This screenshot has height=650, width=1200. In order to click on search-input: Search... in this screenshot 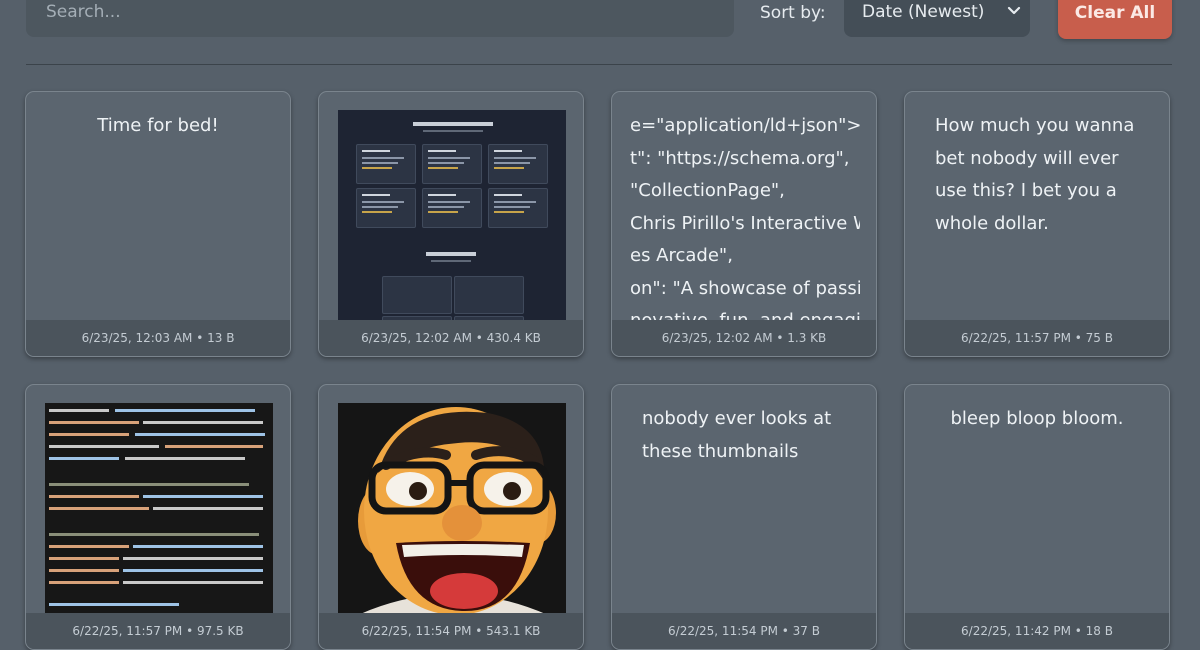, I will do `click(380, 18)`.